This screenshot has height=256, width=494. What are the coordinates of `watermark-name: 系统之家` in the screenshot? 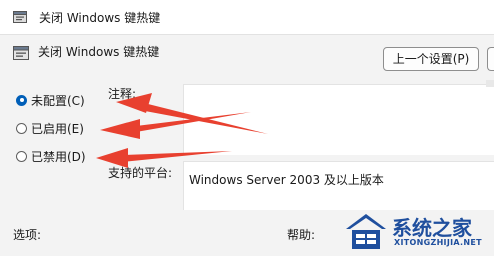 It's located at (432, 228).